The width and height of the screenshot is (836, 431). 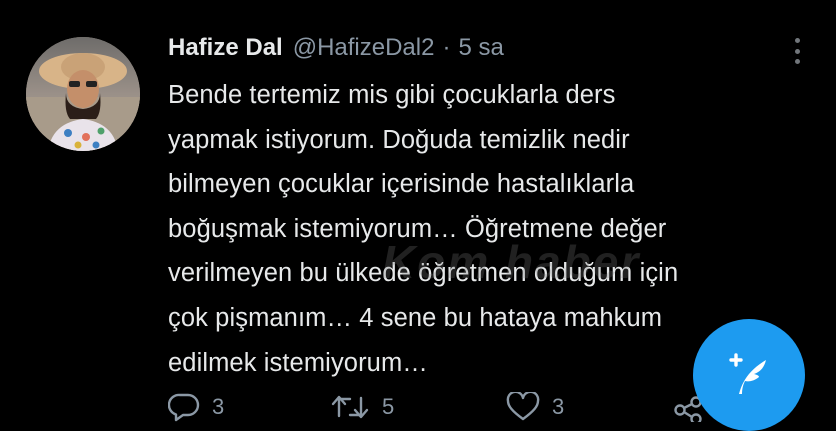 What do you see at coordinates (558, 406) in the screenshot?
I see `like-count: 3` at bounding box center [558, 406].